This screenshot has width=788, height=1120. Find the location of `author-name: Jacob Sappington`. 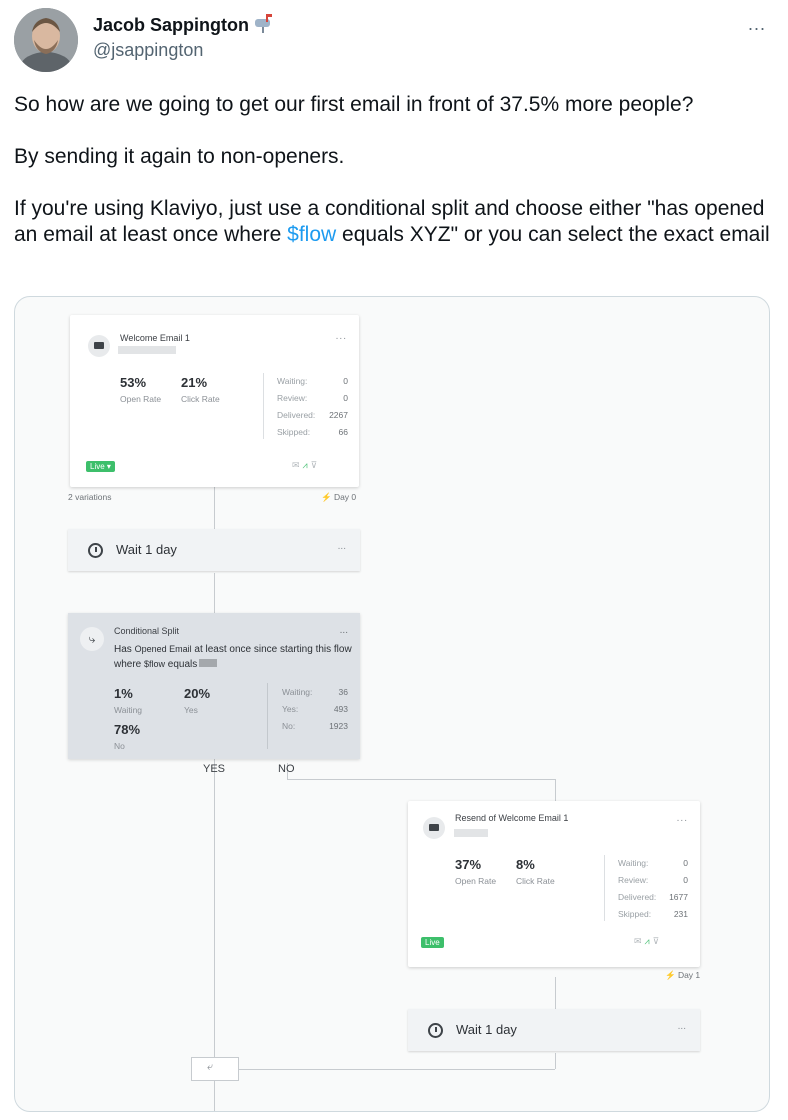

author-name: Jacob Sappington is located at coordinates (184, 25).